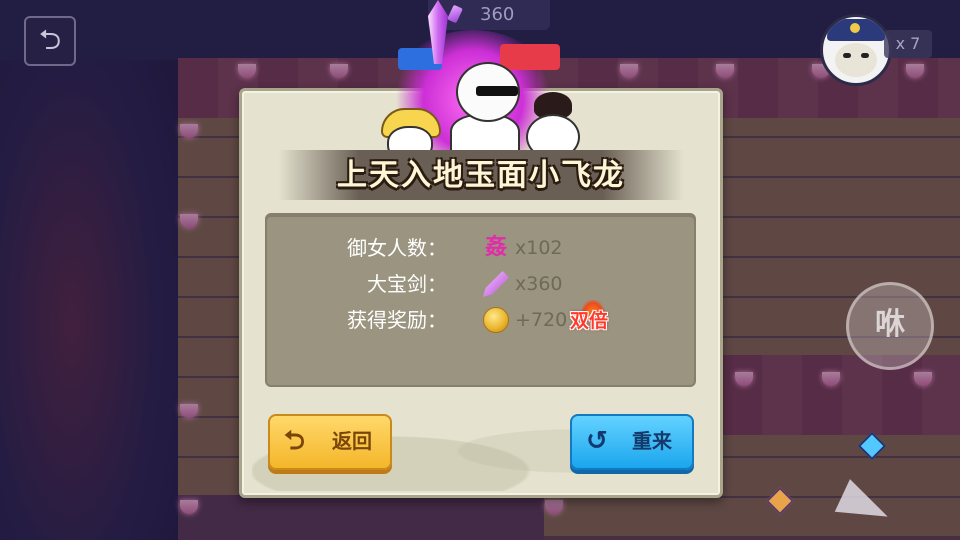  What do you see at coordinates (908, 44) in the screenshot?
I see `lives-count: x 7` at bounding box center [908, 44].